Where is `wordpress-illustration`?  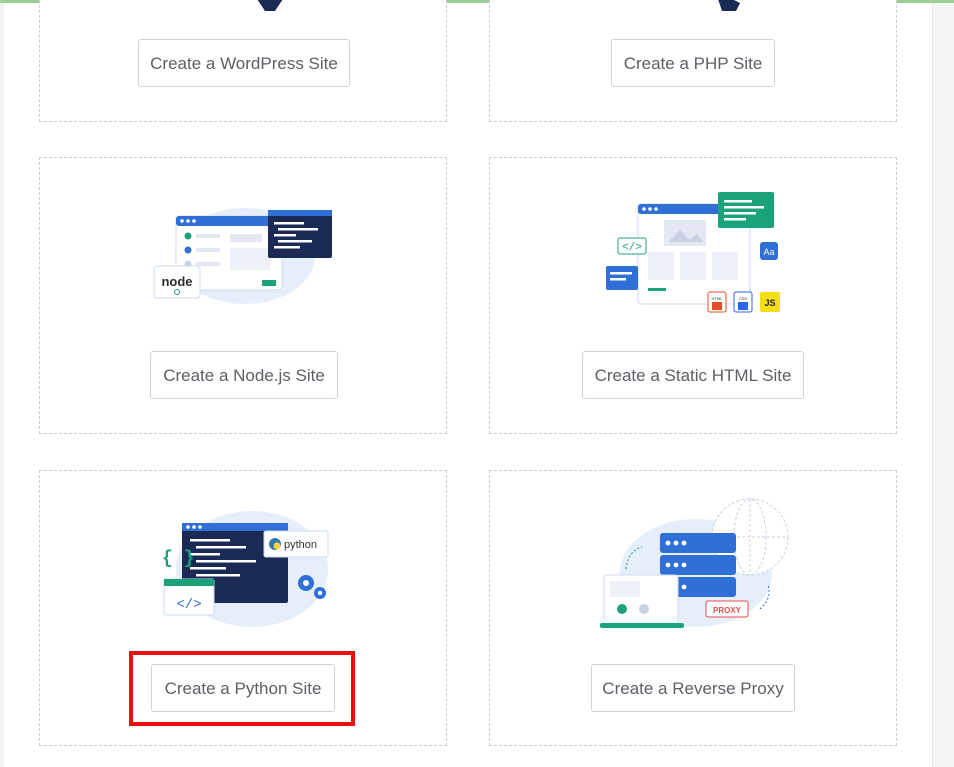
wordpress-illustration is located at coordinates (270, 5).